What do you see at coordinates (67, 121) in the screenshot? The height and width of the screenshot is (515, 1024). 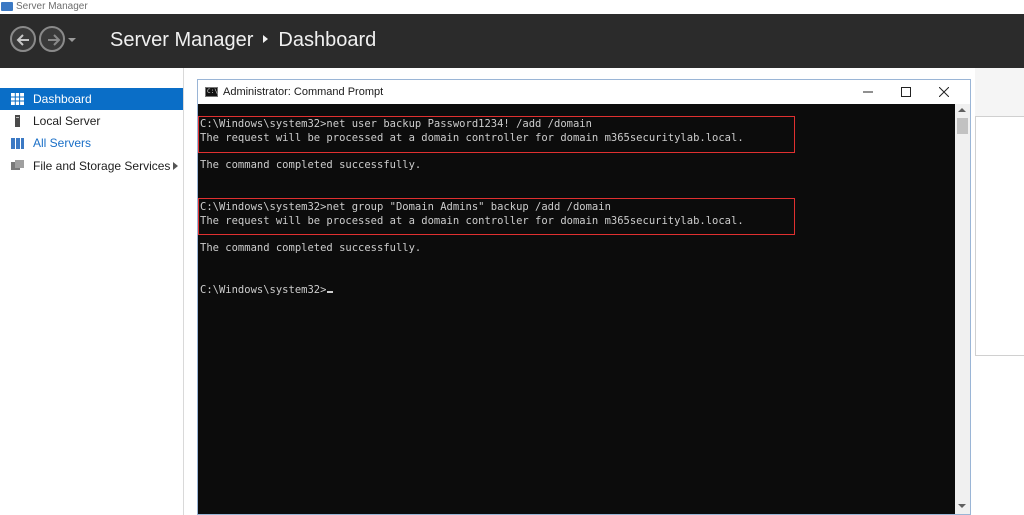 I see `sidebar-item-label: Local Server` at bounding box center [67, 121].